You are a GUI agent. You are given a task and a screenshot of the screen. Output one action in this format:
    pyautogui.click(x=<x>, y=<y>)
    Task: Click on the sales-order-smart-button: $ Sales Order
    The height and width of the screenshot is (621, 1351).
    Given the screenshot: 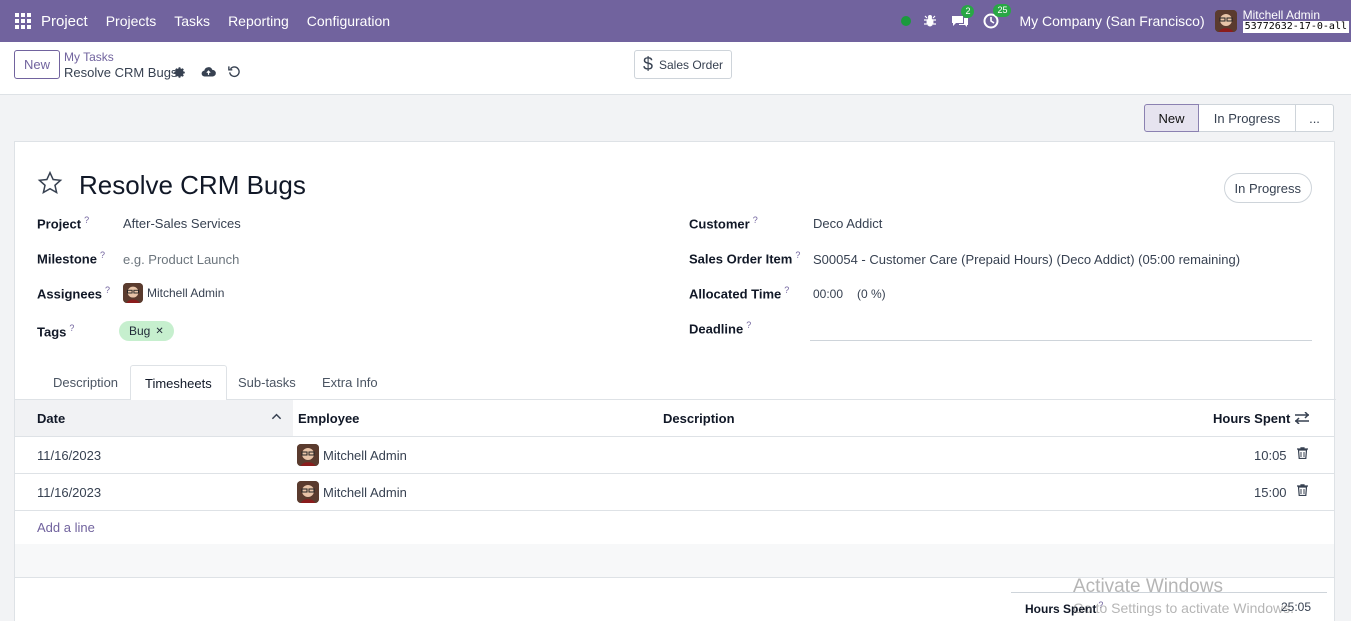 What is the action you would take?
    pyautogui.click(x=683, y=64)
    